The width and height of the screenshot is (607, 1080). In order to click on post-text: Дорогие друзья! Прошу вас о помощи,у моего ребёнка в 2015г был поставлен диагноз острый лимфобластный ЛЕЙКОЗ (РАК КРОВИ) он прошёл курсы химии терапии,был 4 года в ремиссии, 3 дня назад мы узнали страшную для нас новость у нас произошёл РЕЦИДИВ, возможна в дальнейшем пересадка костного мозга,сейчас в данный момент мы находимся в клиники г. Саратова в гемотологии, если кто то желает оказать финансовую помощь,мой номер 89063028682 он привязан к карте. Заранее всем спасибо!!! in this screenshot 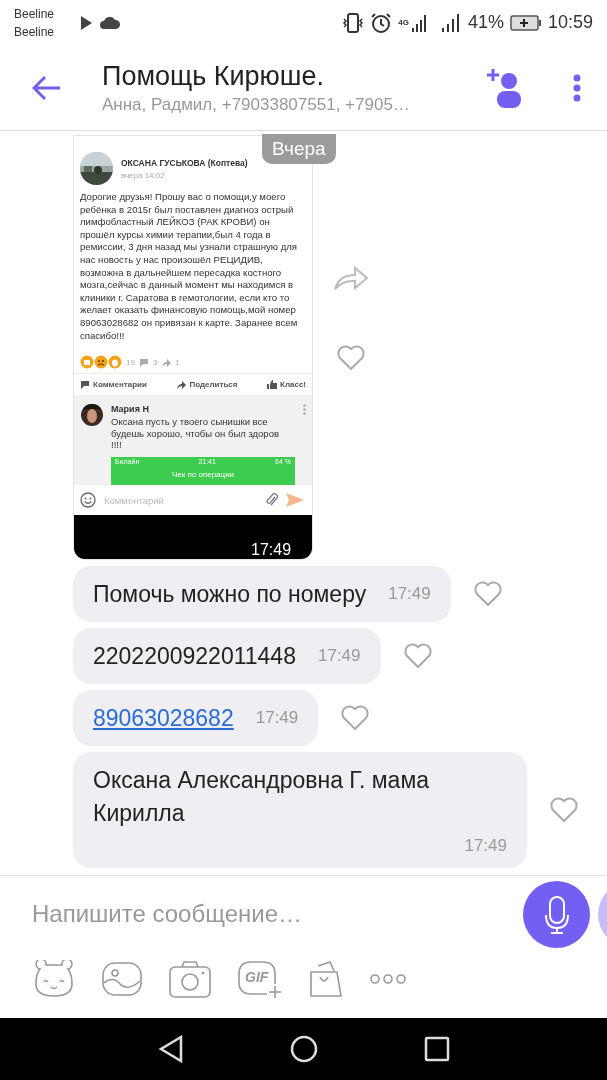, I will do `click(189, 266)`.